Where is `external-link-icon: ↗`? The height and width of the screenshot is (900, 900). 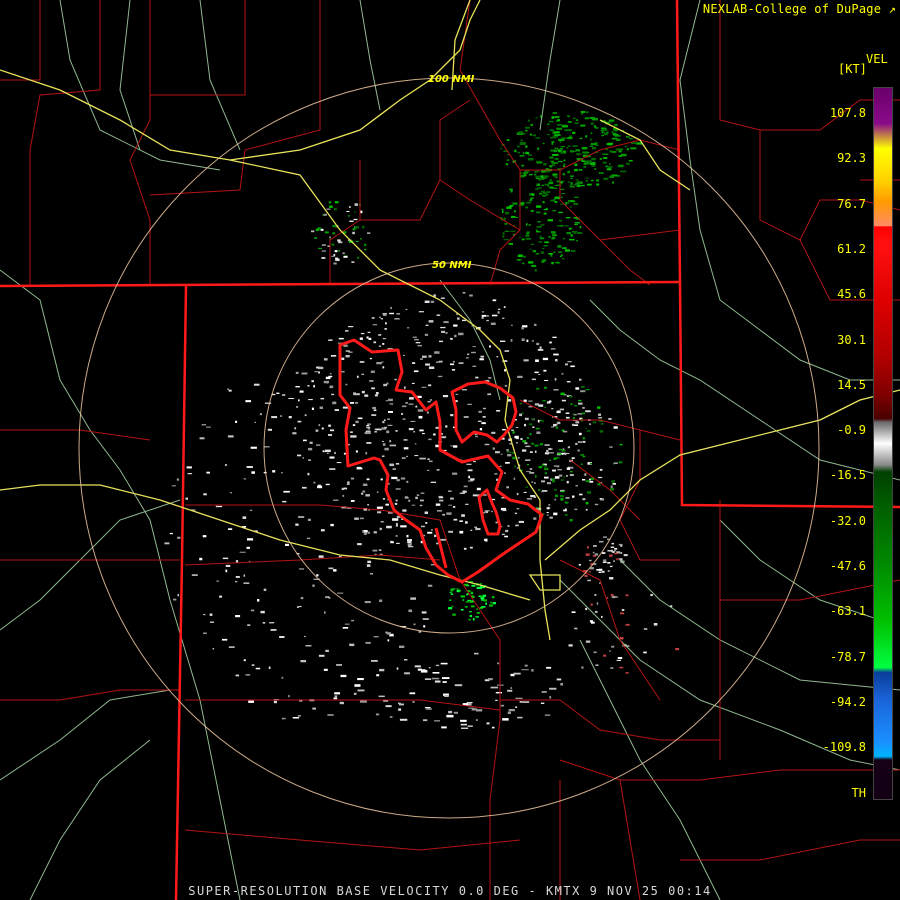 external-link-icon: ↗ is located at coordinates (892, 9).